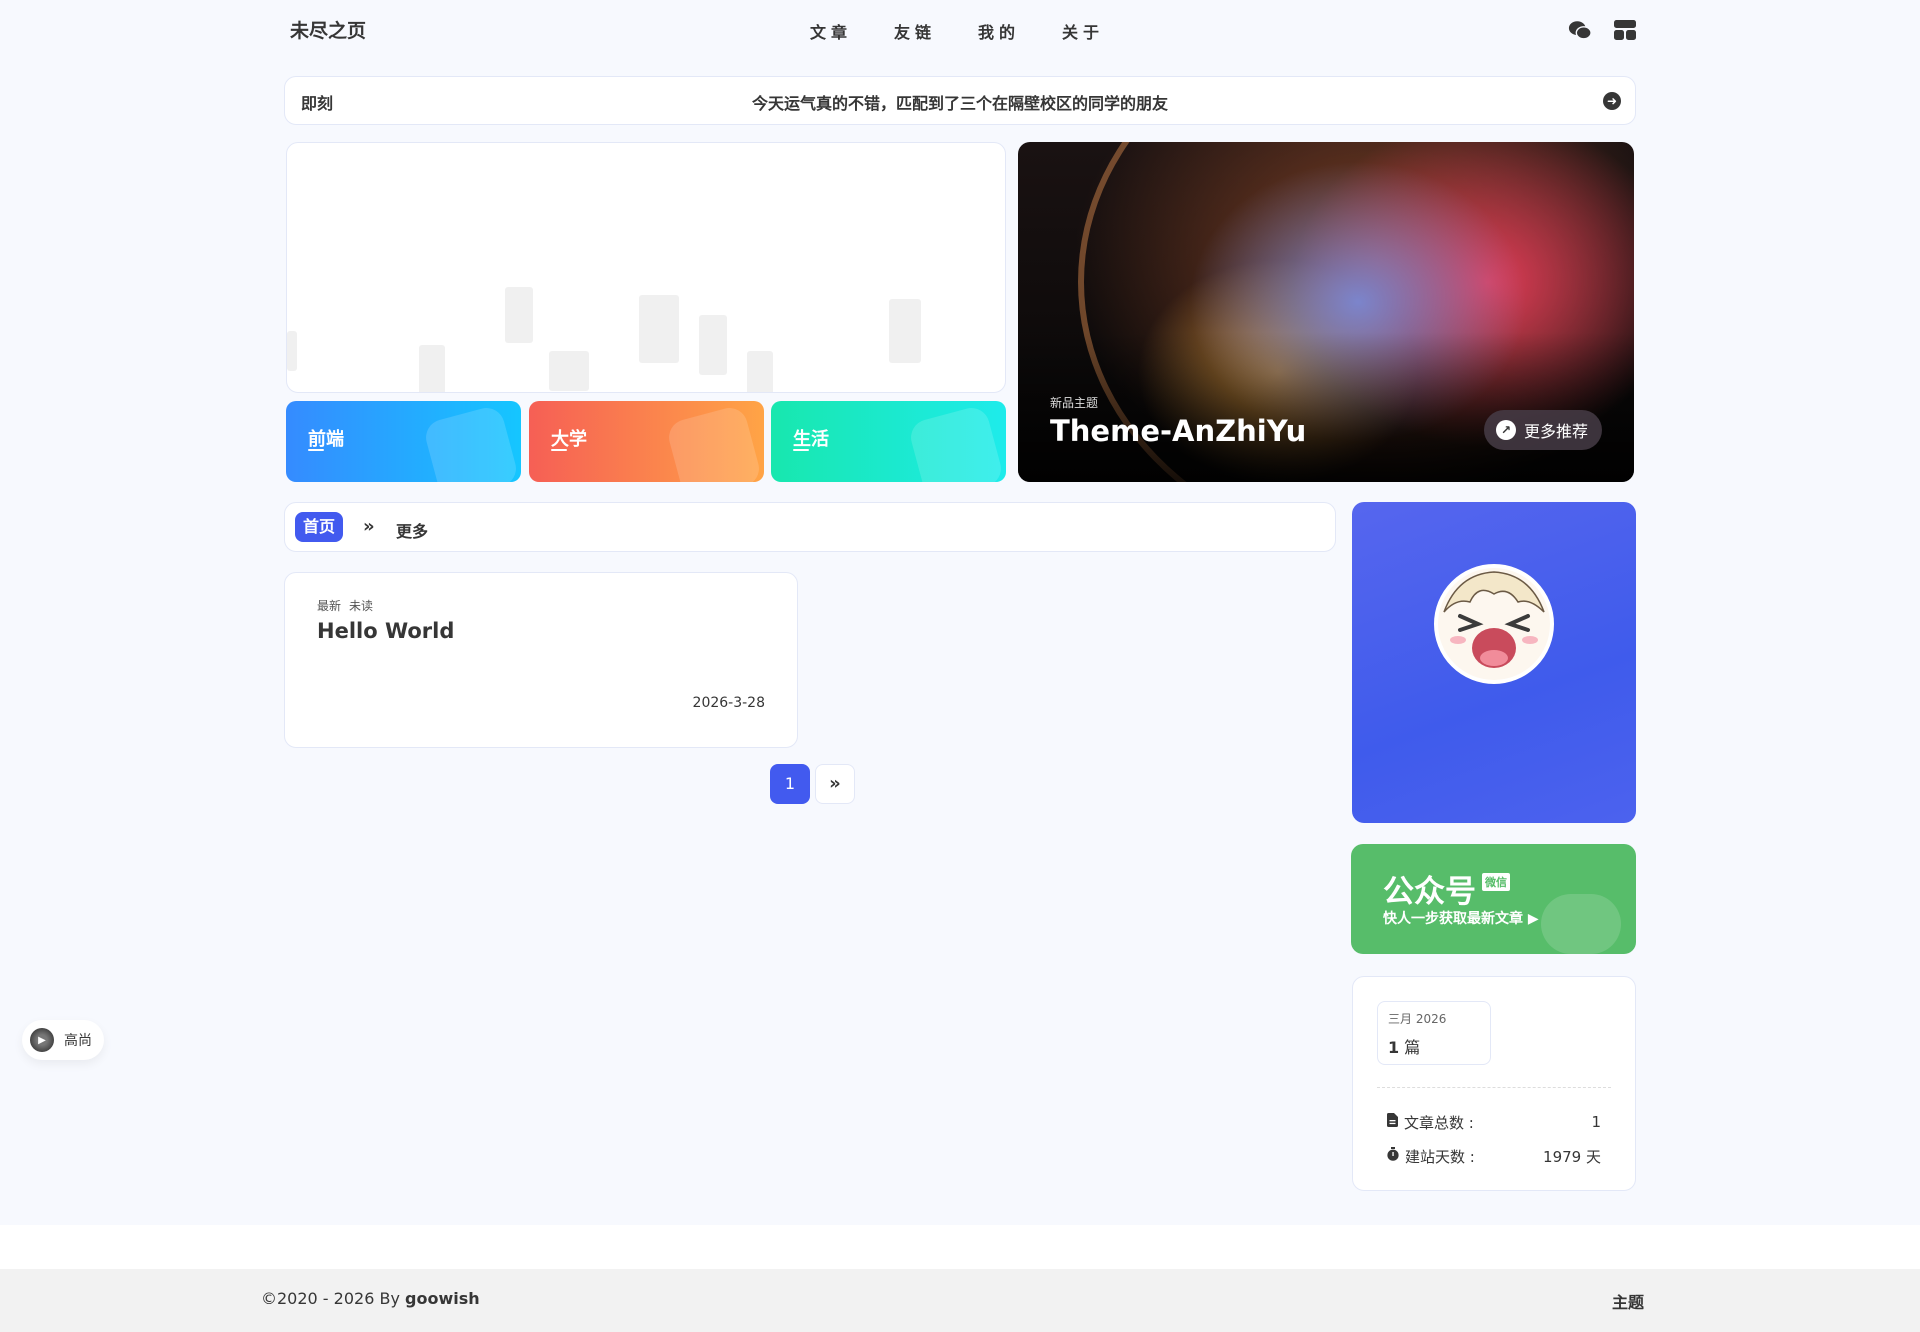 The width and height of the screenshot is (1920, 1332). What do you see at coordinates (1494, 1122) in the screenshot?
I see `stat-row-posts: 文章总数 : 1` at bounding box center [1494, 1122].